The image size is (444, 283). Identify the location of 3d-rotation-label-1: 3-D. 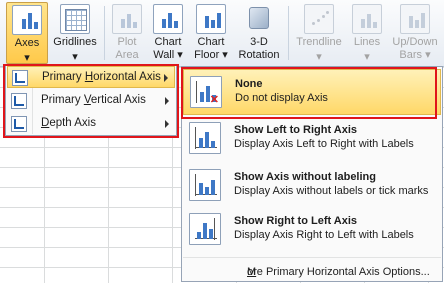
(259, 42).